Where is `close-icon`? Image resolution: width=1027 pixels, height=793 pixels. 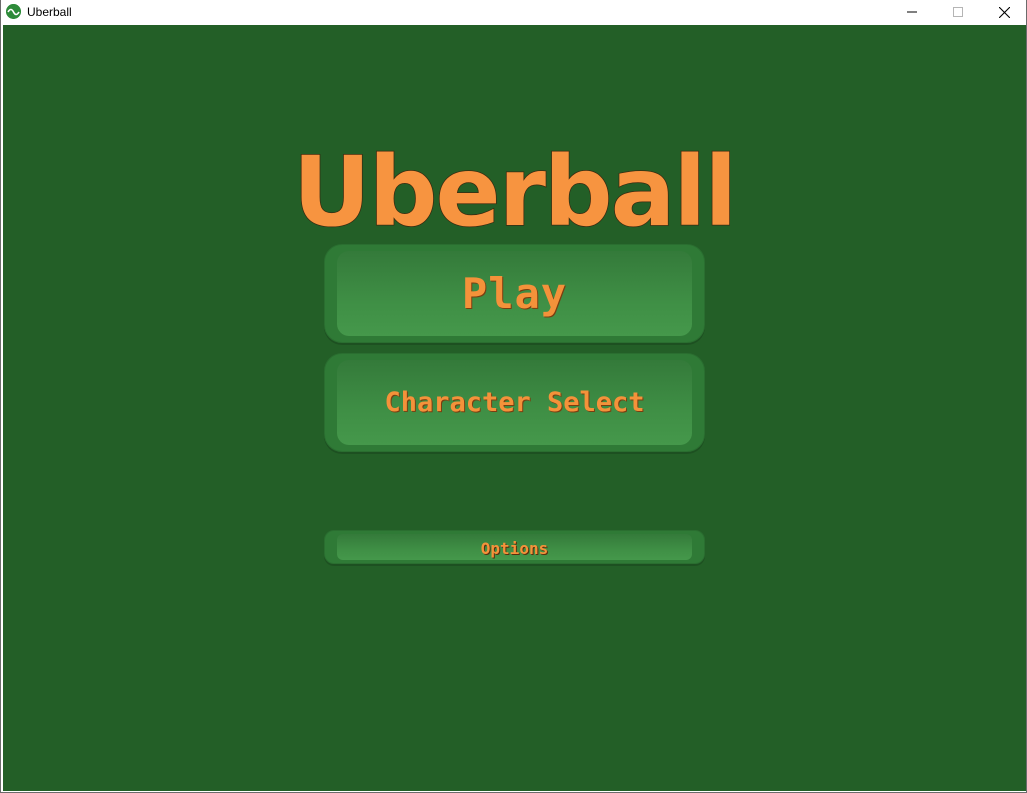 close-icon is located at coordinates (1004, 12).